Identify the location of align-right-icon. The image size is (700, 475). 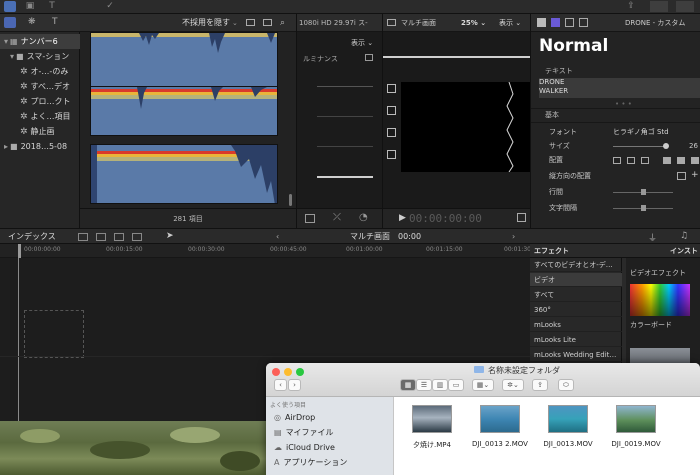
(645, 160).